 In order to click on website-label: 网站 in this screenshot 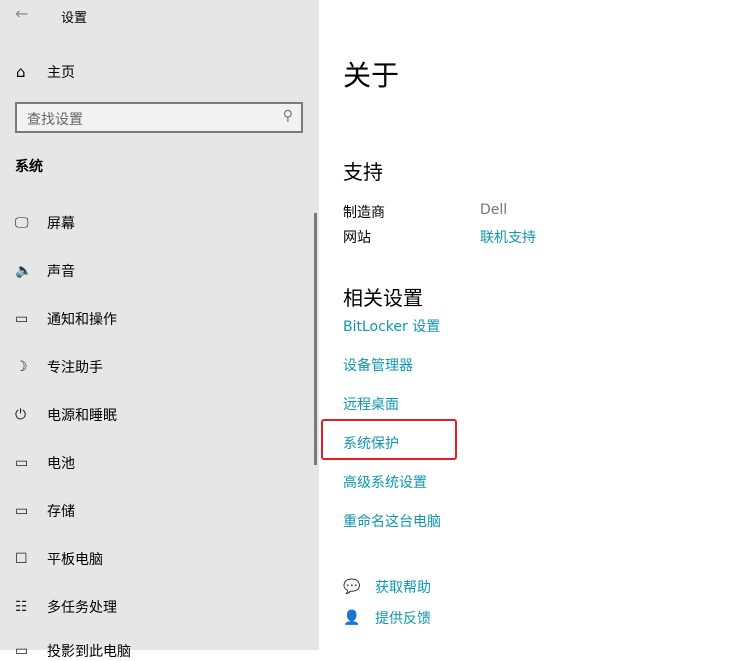, I will do `click(357, 238)`.